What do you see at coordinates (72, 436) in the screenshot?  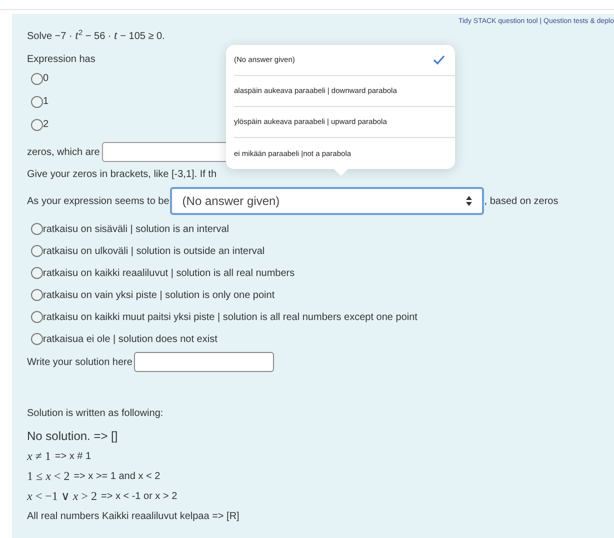 I see `example-text: No solution. => []` at bounding box center [72, 436].